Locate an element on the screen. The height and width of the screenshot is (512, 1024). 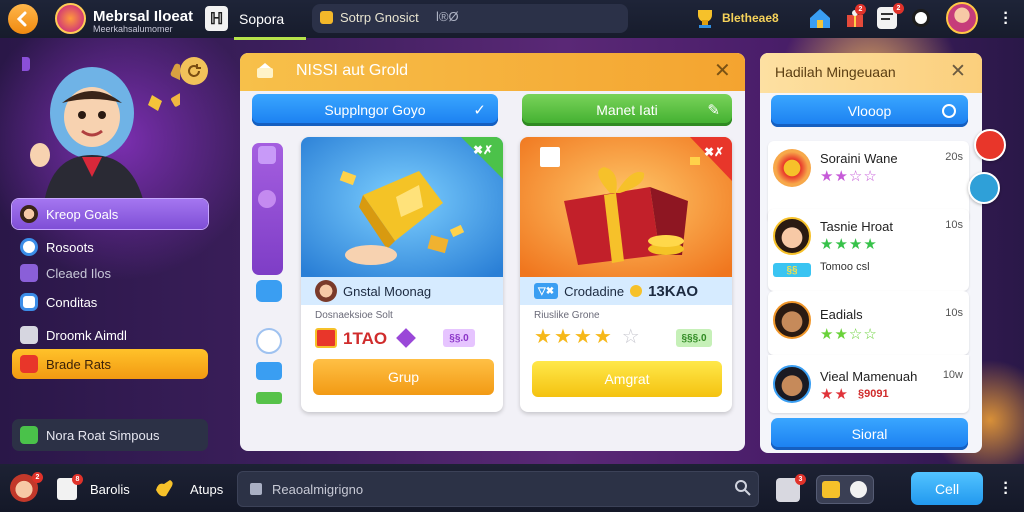
card-cta-button: Amgrat is located at coordinates (627, 379).